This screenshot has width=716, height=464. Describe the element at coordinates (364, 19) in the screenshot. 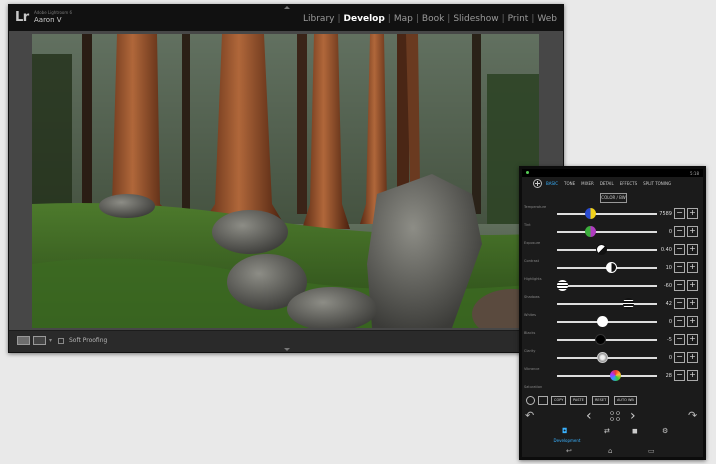

I see `module-develop: Develop` at that location.